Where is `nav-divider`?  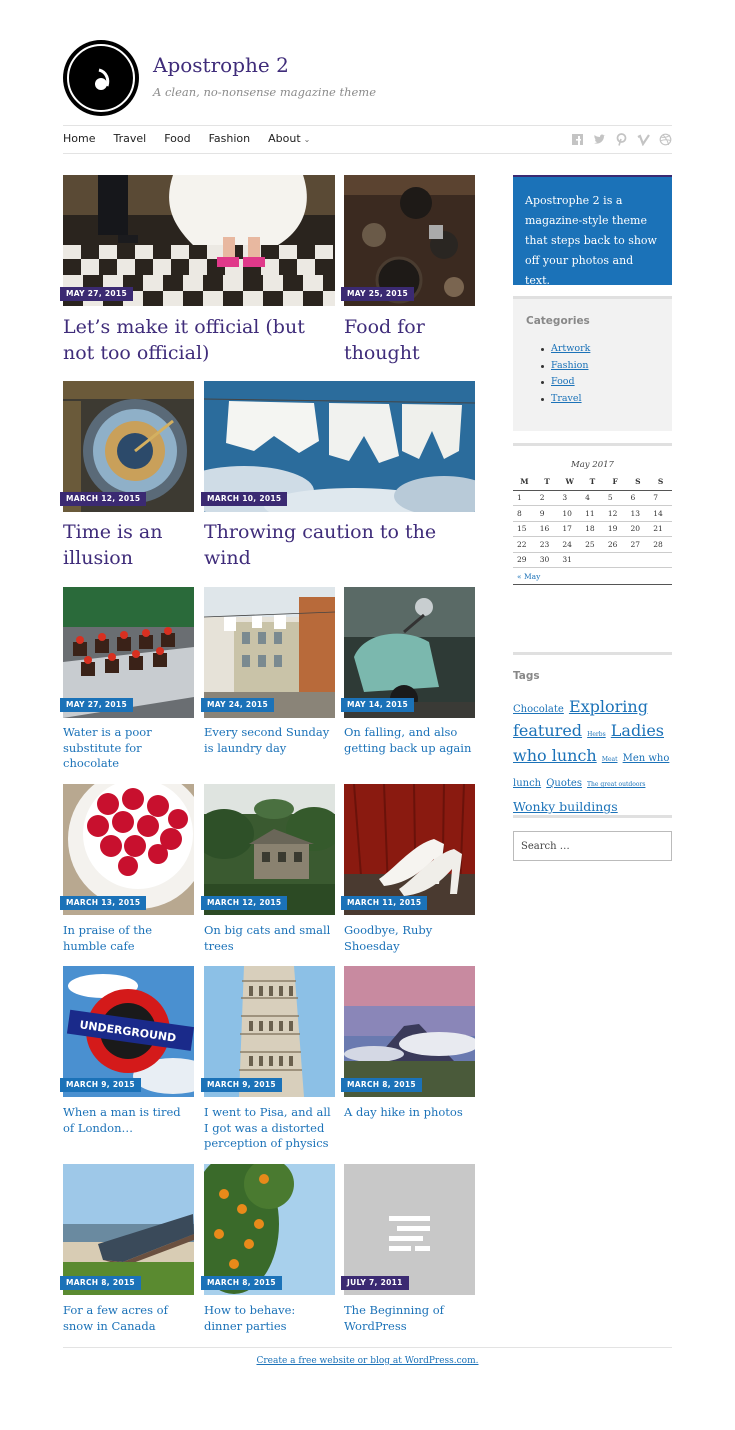
nav-divider is located at coordinates (367, 153).